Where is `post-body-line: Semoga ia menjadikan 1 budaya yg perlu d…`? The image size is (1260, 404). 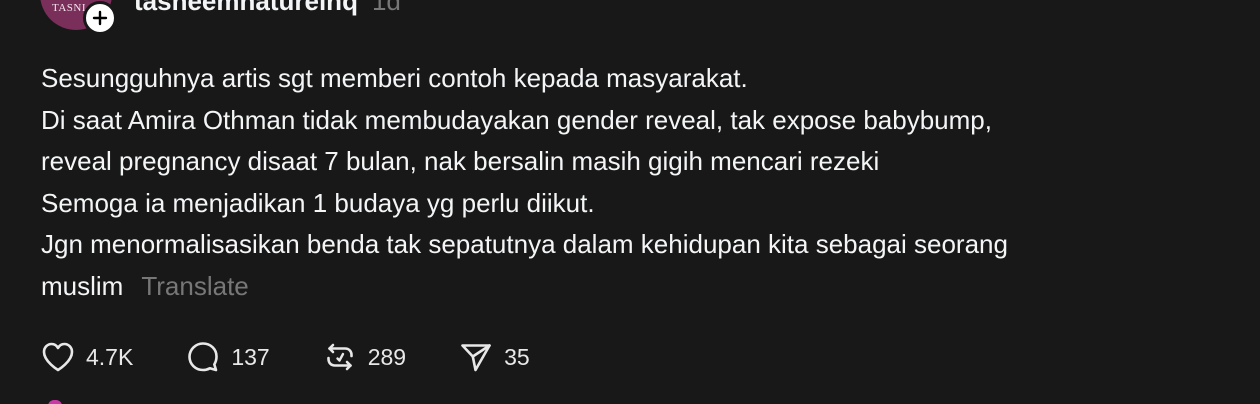 post-body-line: Semoga ia menjadikan 1 budaya yg perlu d… is located at coordinates (318, 202).